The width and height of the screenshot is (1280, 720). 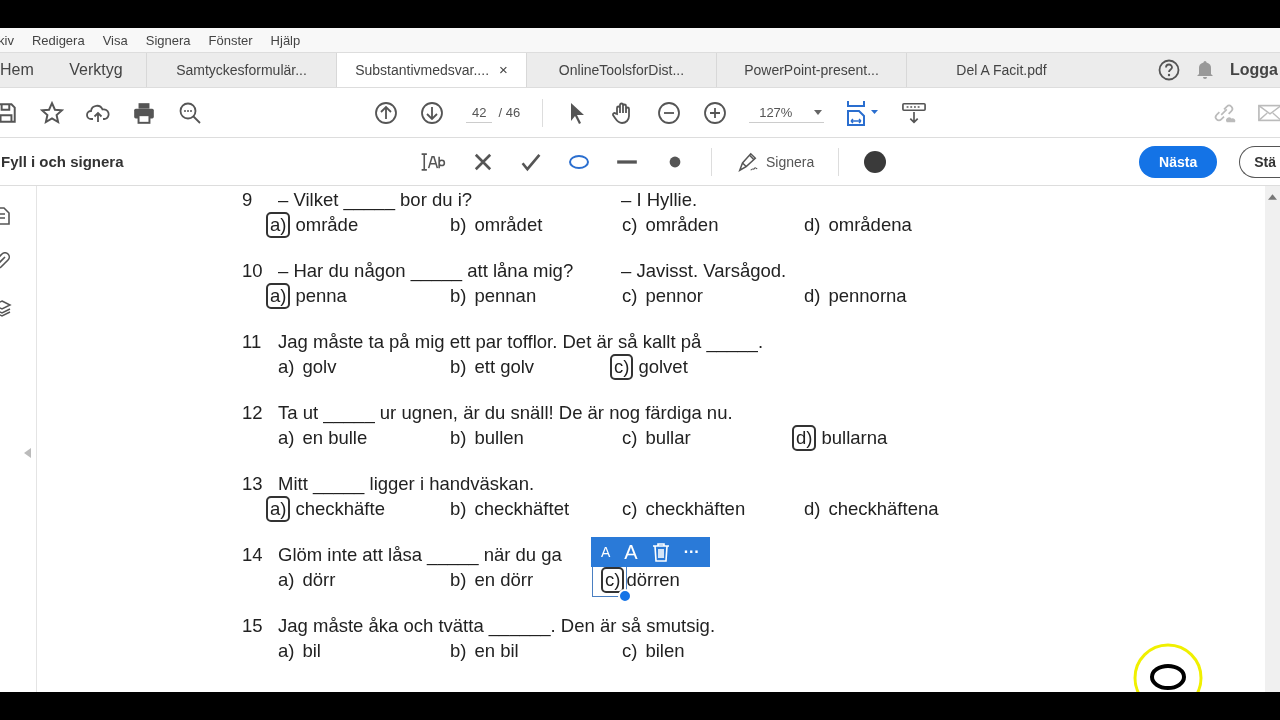 I want to click on caret-icon, so click(x=818, y=112).